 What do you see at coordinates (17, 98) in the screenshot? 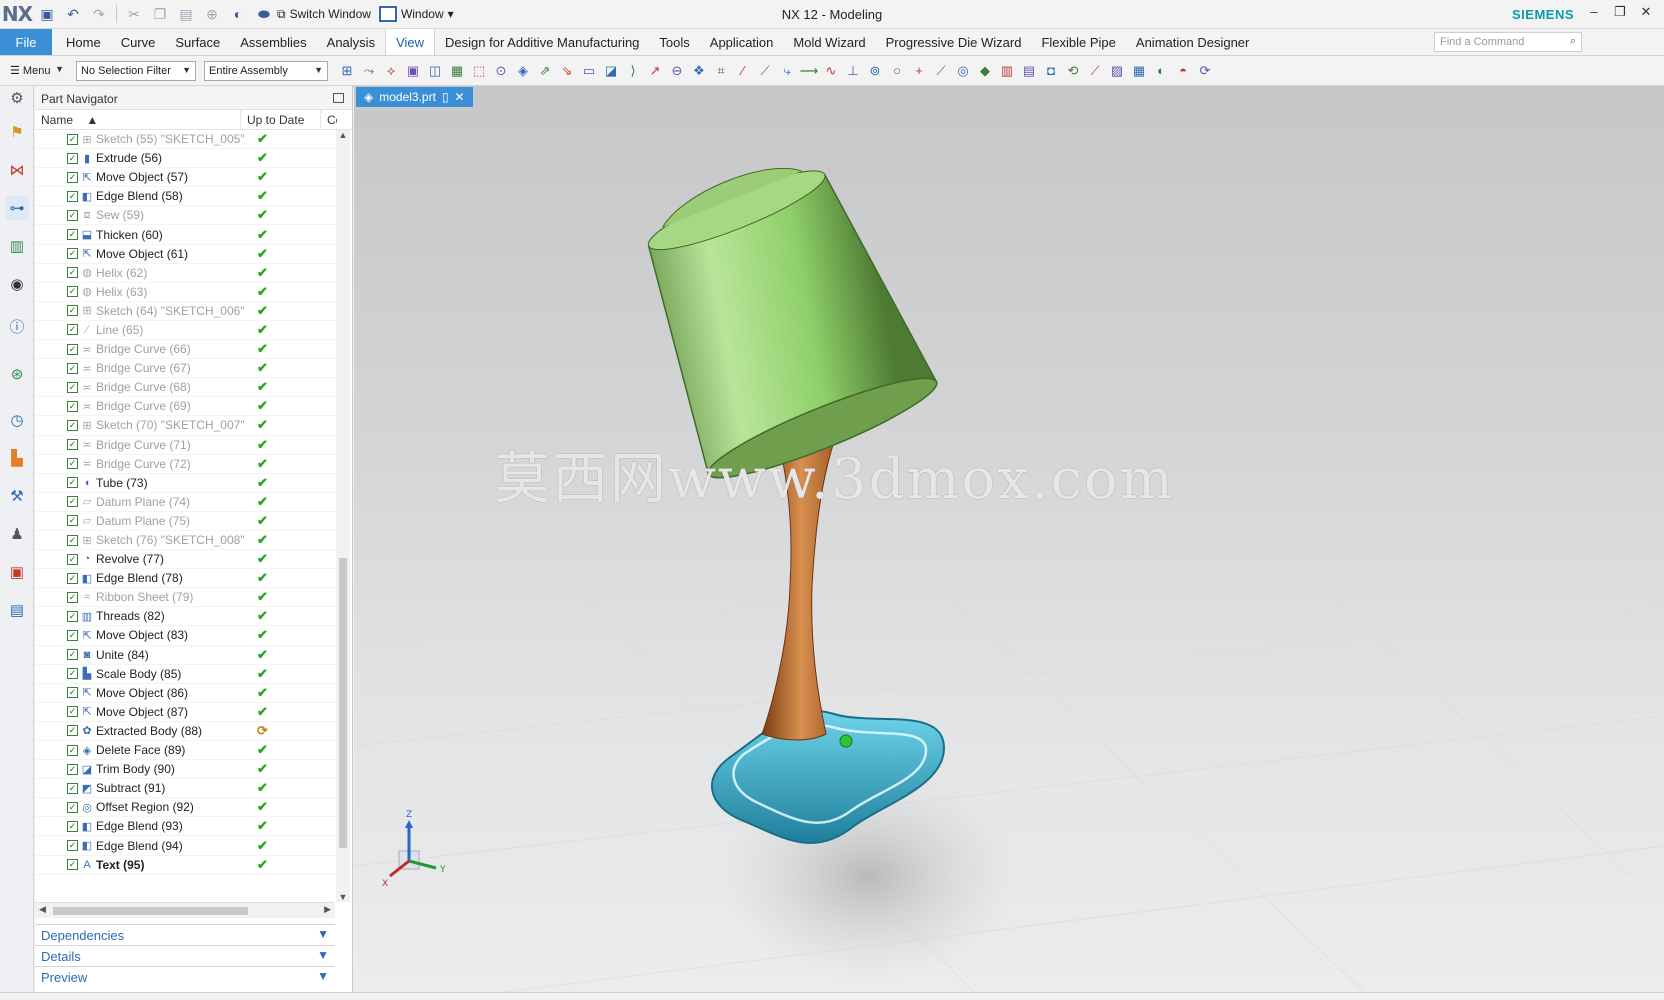
I see `settings-icon: ⚙` at bounding box center [17, 98].